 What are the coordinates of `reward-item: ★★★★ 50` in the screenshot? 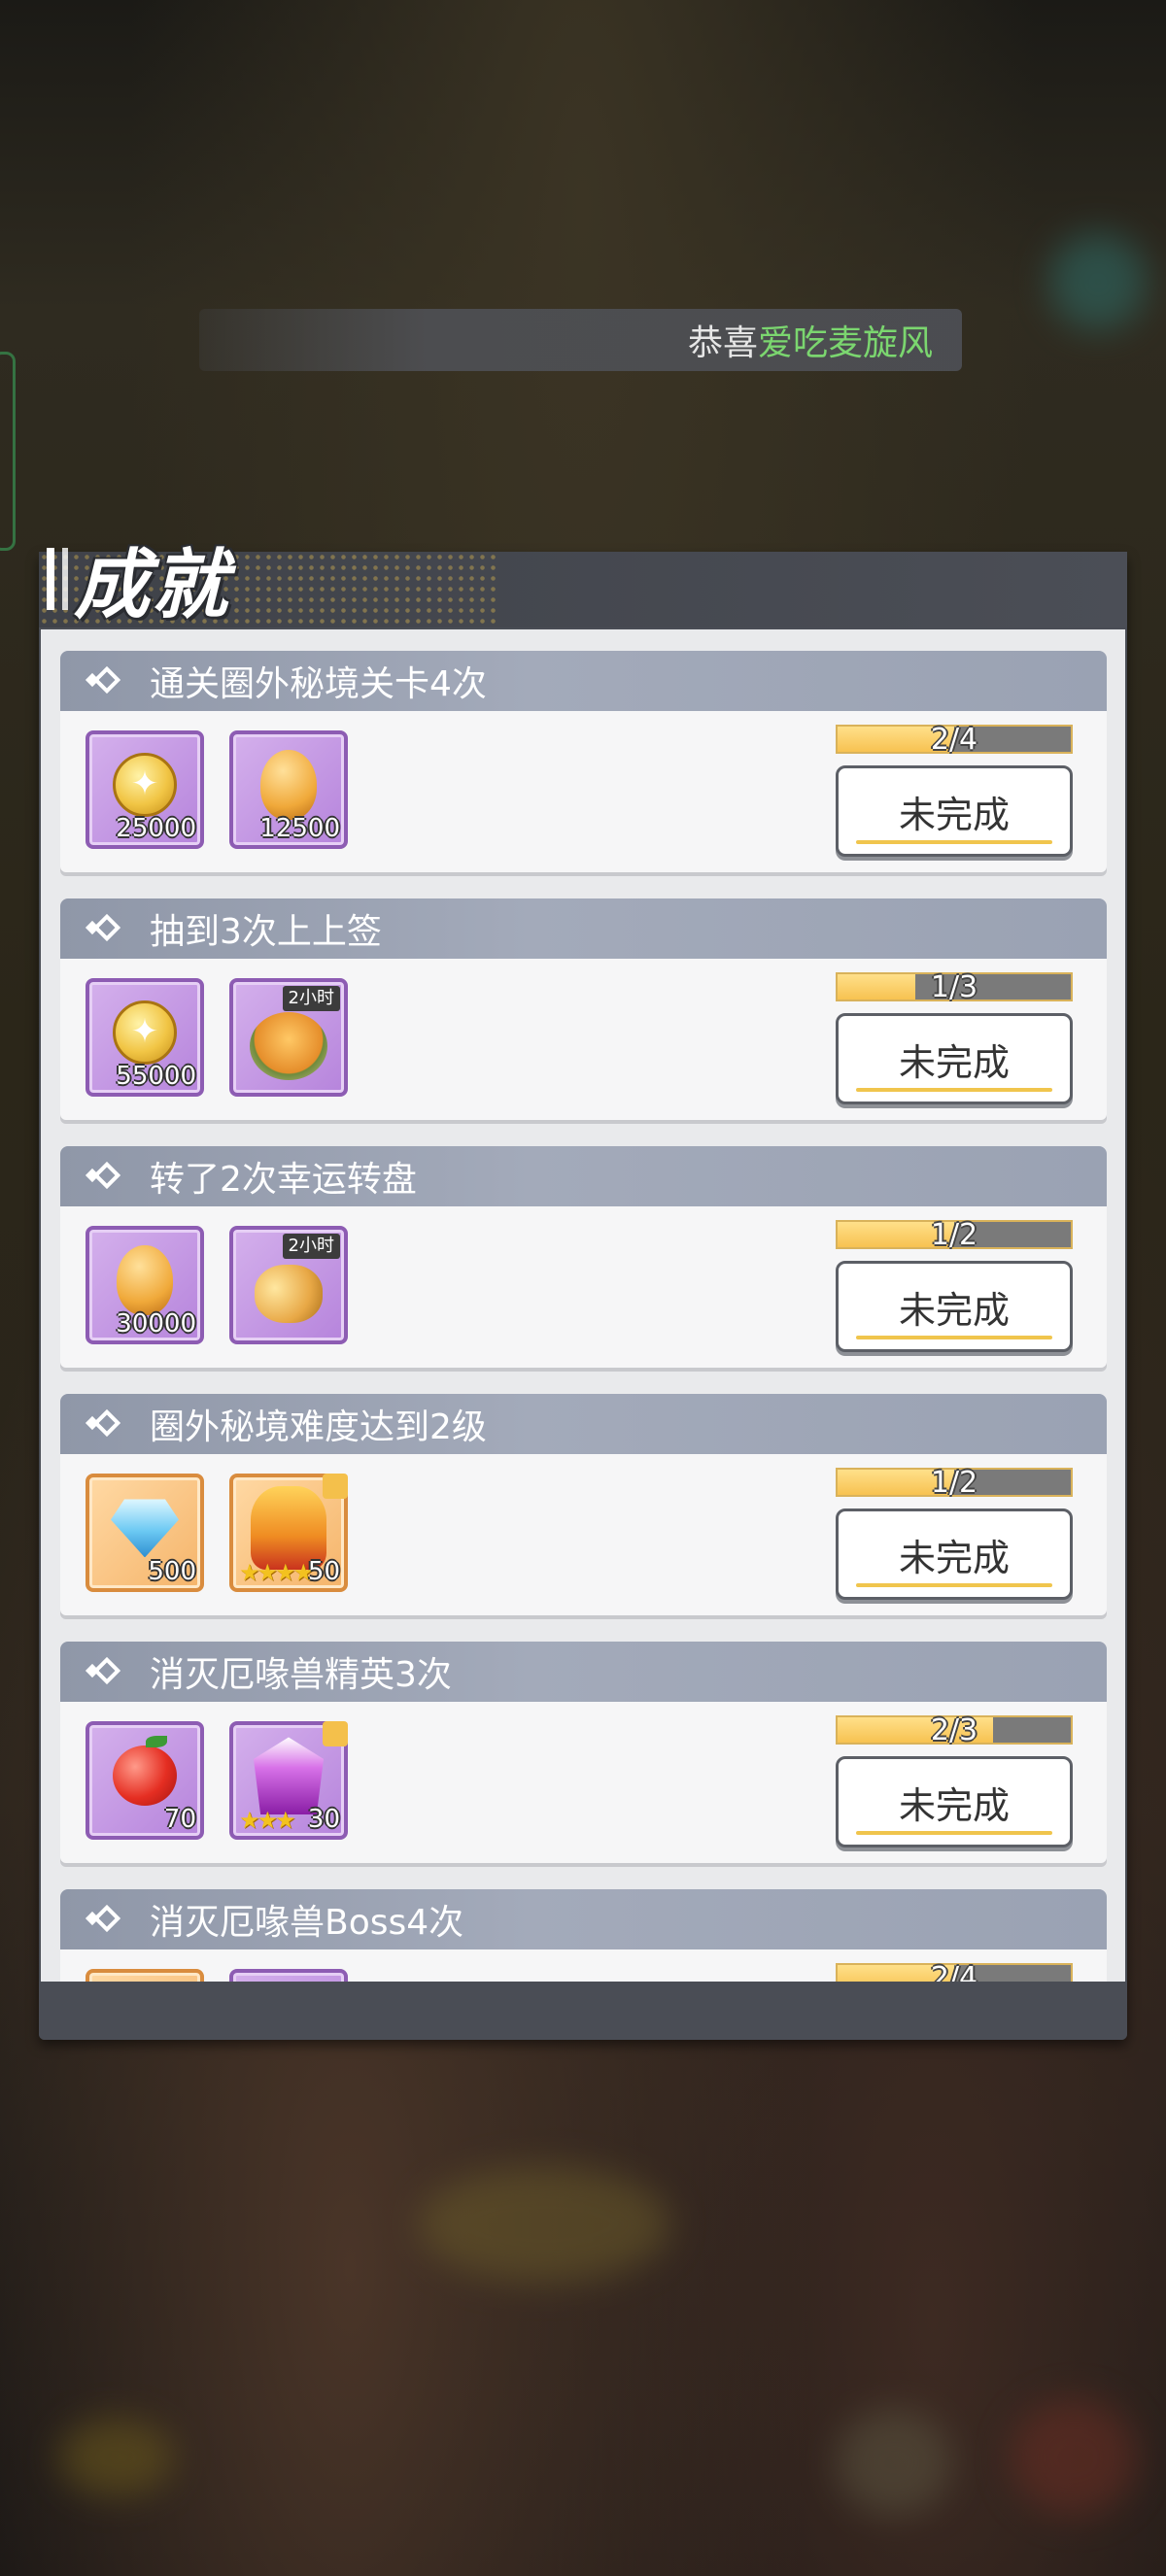 It's located at (288, 1533).